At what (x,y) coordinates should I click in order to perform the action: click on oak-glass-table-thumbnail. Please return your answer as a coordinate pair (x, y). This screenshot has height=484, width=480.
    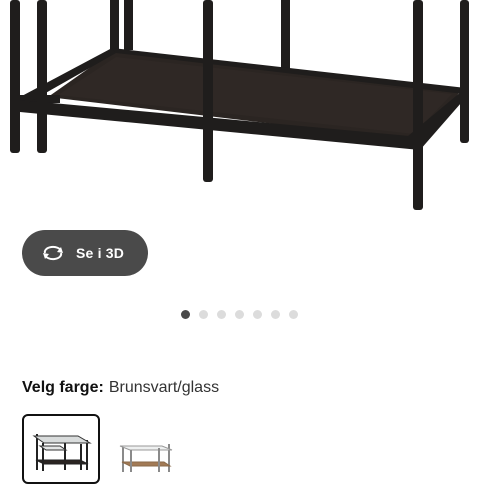
    Looking at the image, I should click on (146, 458).